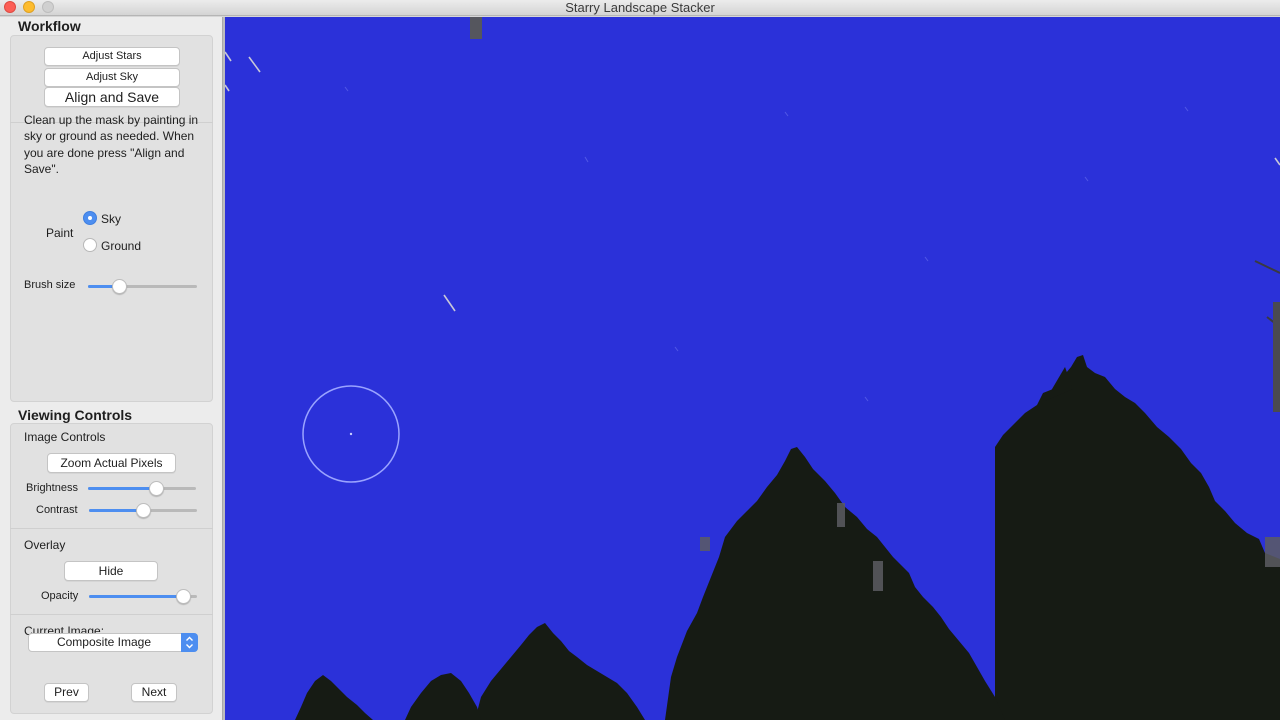 The image size is (1280, 720). What do you see at coordinates (111, 614) in the screenshot?
I see `current-image-divider` at bounding box center [111, 614].